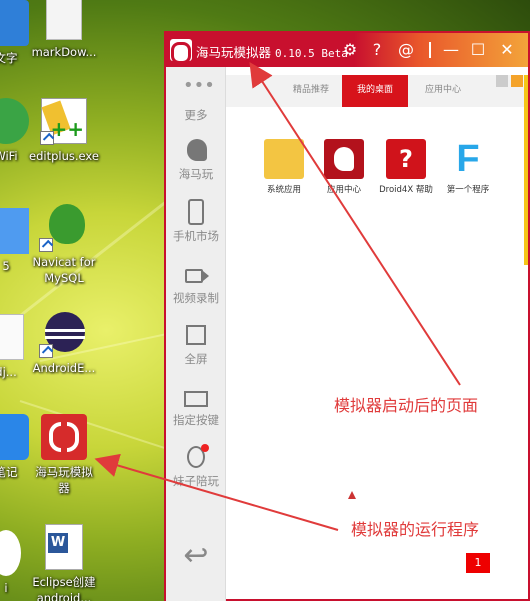  I want to click on seahorse-icon, so click(196, 150).